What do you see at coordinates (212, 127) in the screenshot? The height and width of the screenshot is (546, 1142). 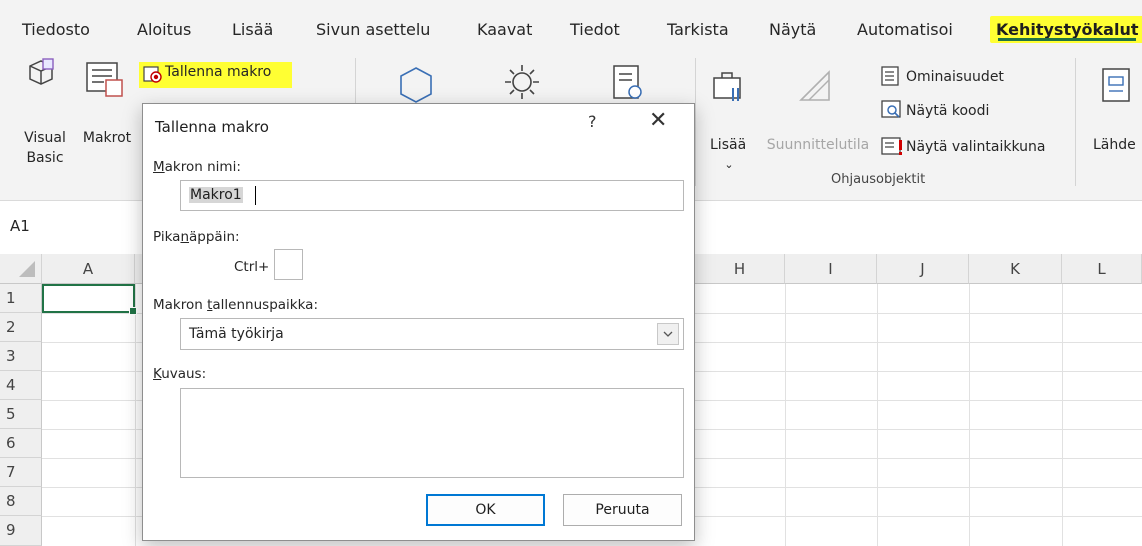 I see `dialog-title: Tallenna makro` at bounding box center [212, 127].